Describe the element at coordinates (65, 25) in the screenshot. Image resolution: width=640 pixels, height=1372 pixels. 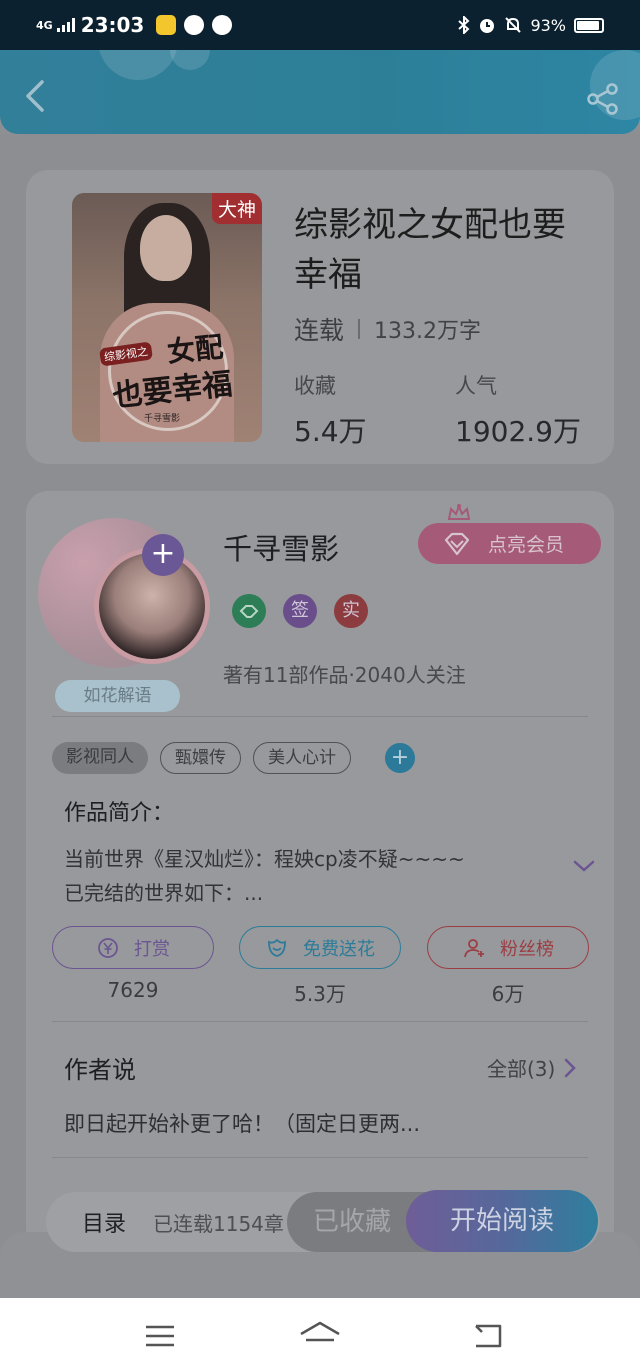
I see `signal-icon` at that location.